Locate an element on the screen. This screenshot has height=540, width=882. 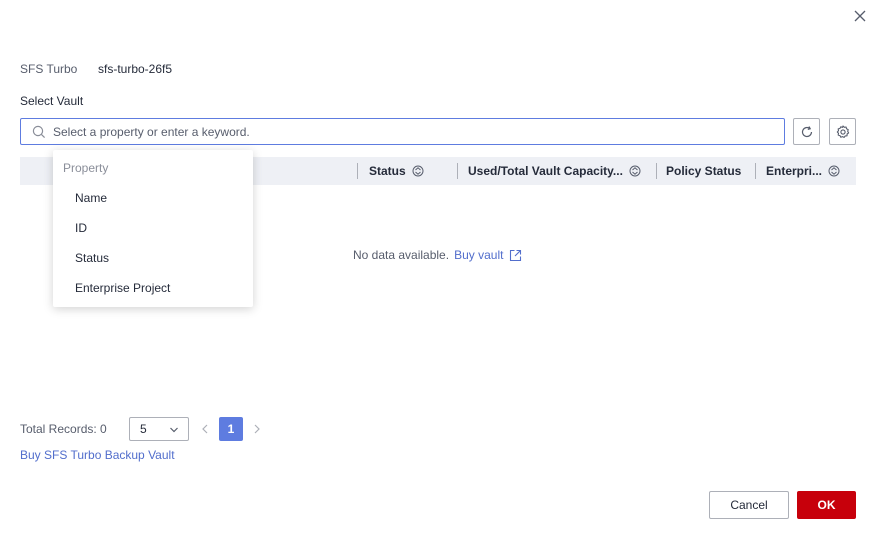
empty-message: No data available. is located at coordinates (401, 255).